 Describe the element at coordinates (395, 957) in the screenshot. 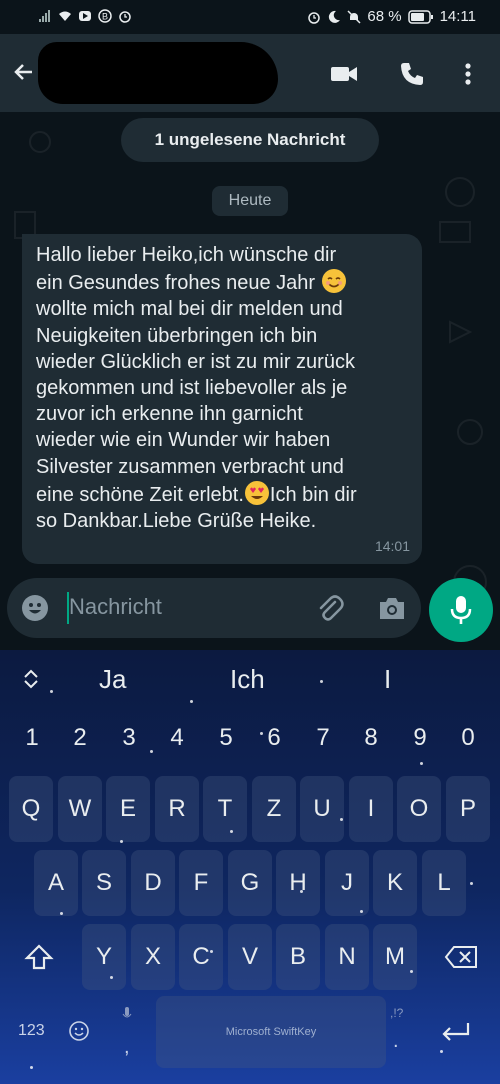

I see `key-m: M` at that location.